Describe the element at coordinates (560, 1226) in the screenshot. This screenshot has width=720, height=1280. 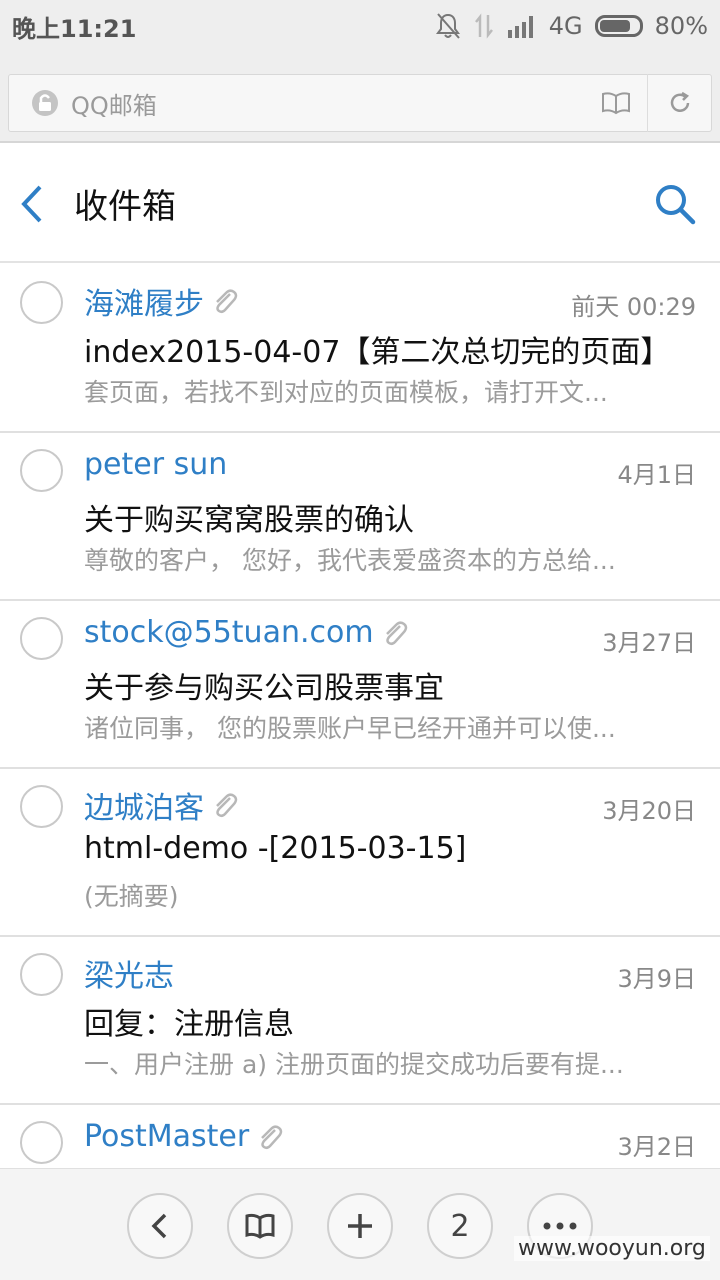
I see `more-dots-icon` at that location.